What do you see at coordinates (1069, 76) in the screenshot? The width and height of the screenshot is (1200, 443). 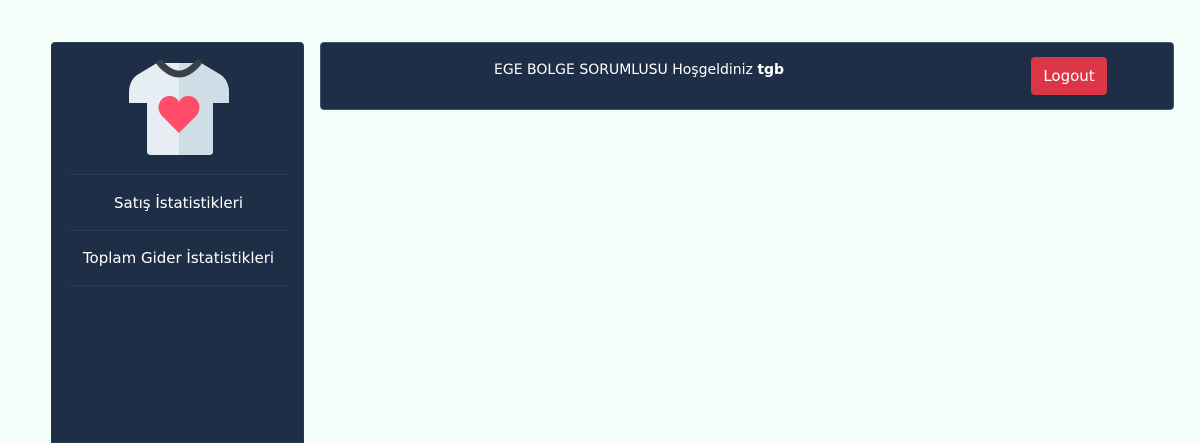 I see `logout-button: Logout` at bounding box center [1069, 76].